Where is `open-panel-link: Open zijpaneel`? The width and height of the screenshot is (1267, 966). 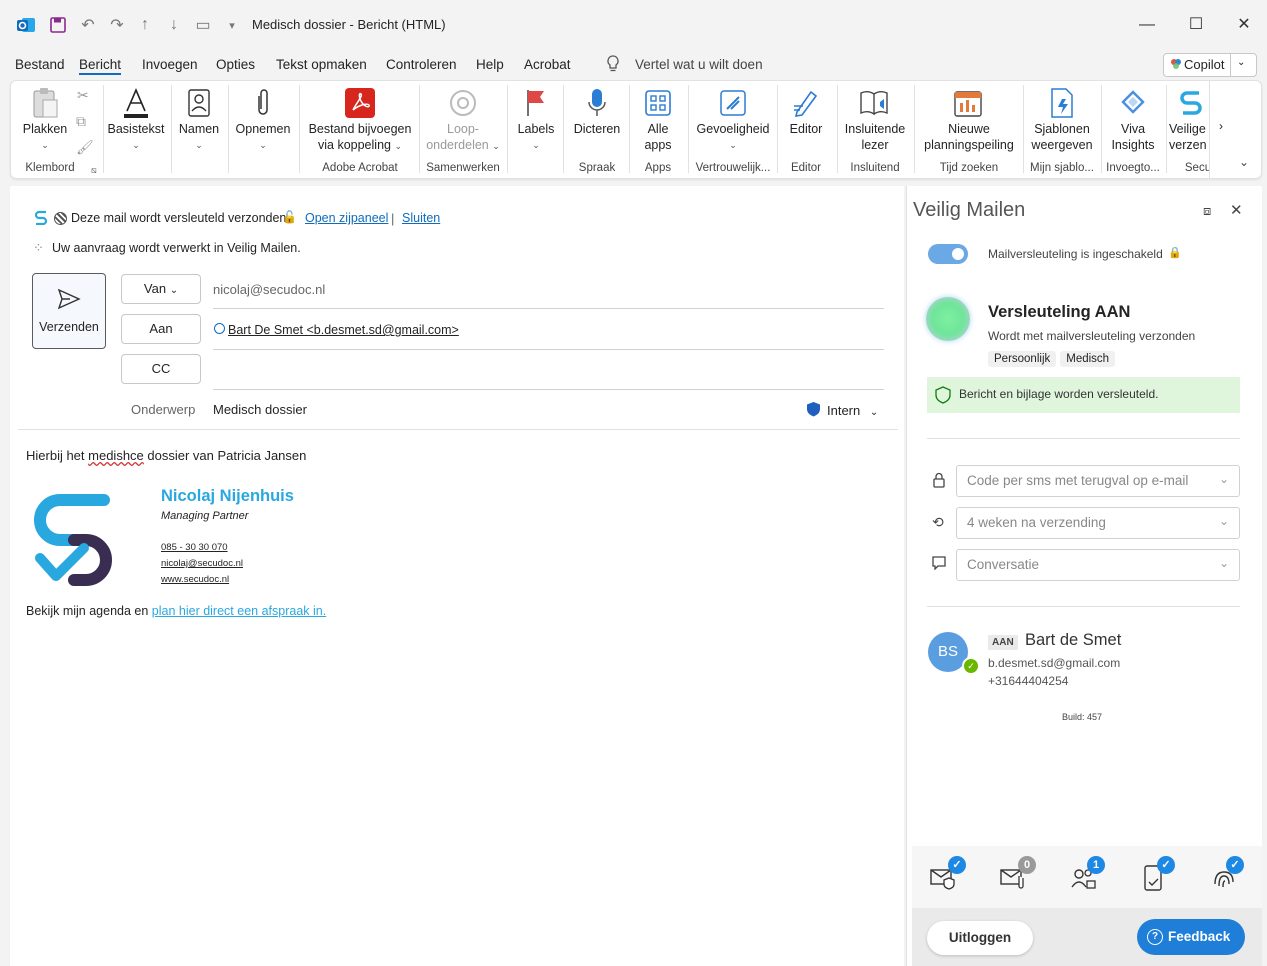
open-panel-link: Open zijpaneel is located at coordinates (346, 218).